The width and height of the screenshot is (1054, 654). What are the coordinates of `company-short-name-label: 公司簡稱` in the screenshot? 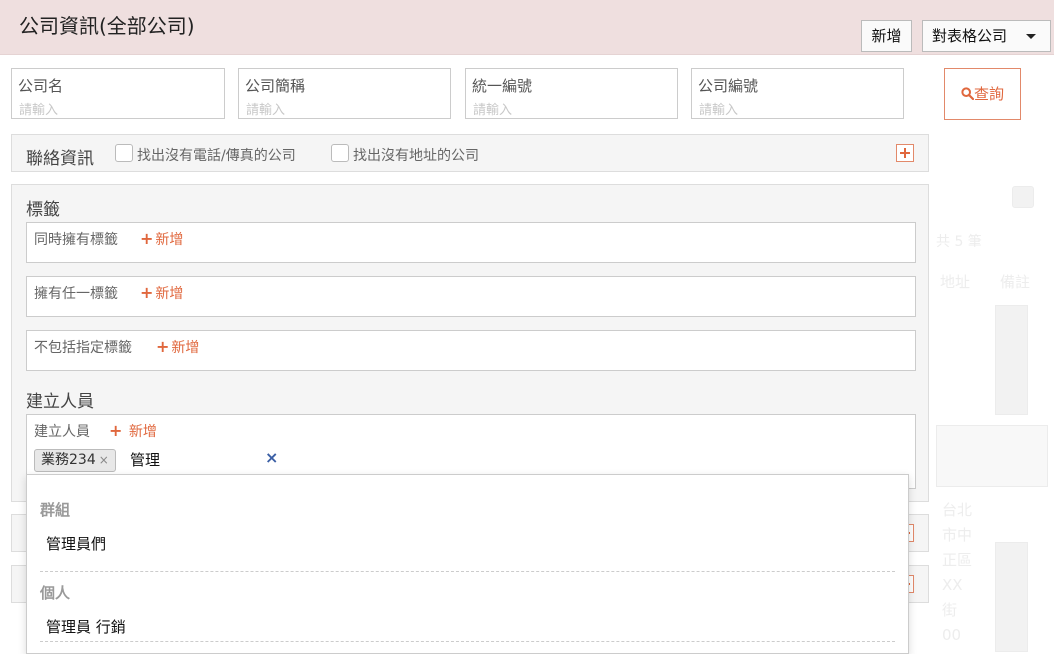 It's located at (275, 86).